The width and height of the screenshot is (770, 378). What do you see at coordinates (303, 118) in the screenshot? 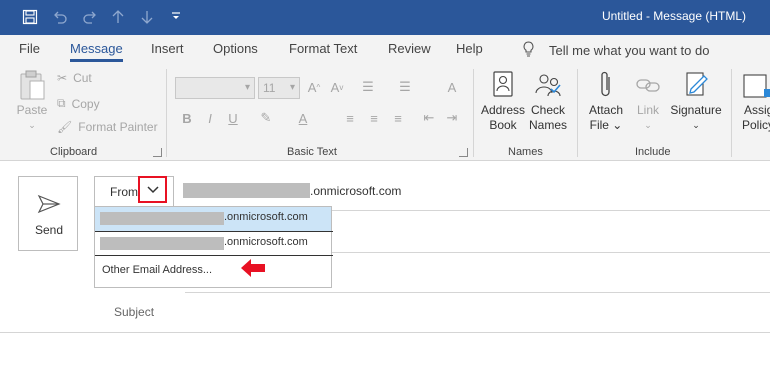
I see `font-color-icon: A` at bounding box center [303, 118].